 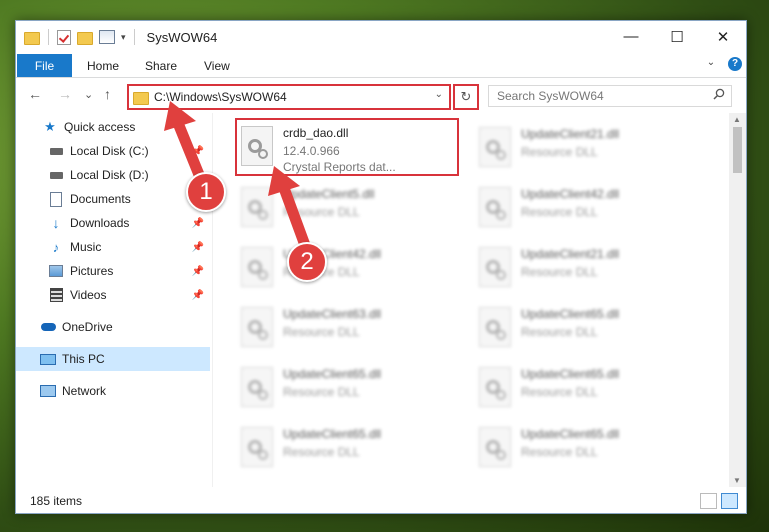 I want to click on expand-ribbon-icon: ⌄, so click(x=711, y=64).